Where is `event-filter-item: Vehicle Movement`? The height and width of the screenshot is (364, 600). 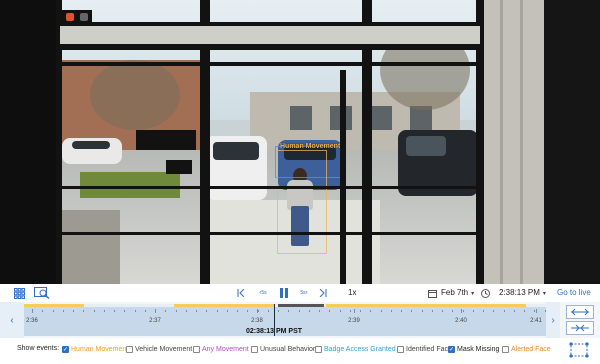
event-filter-item: Vehicle Movement is located at coordinates (159, 349).